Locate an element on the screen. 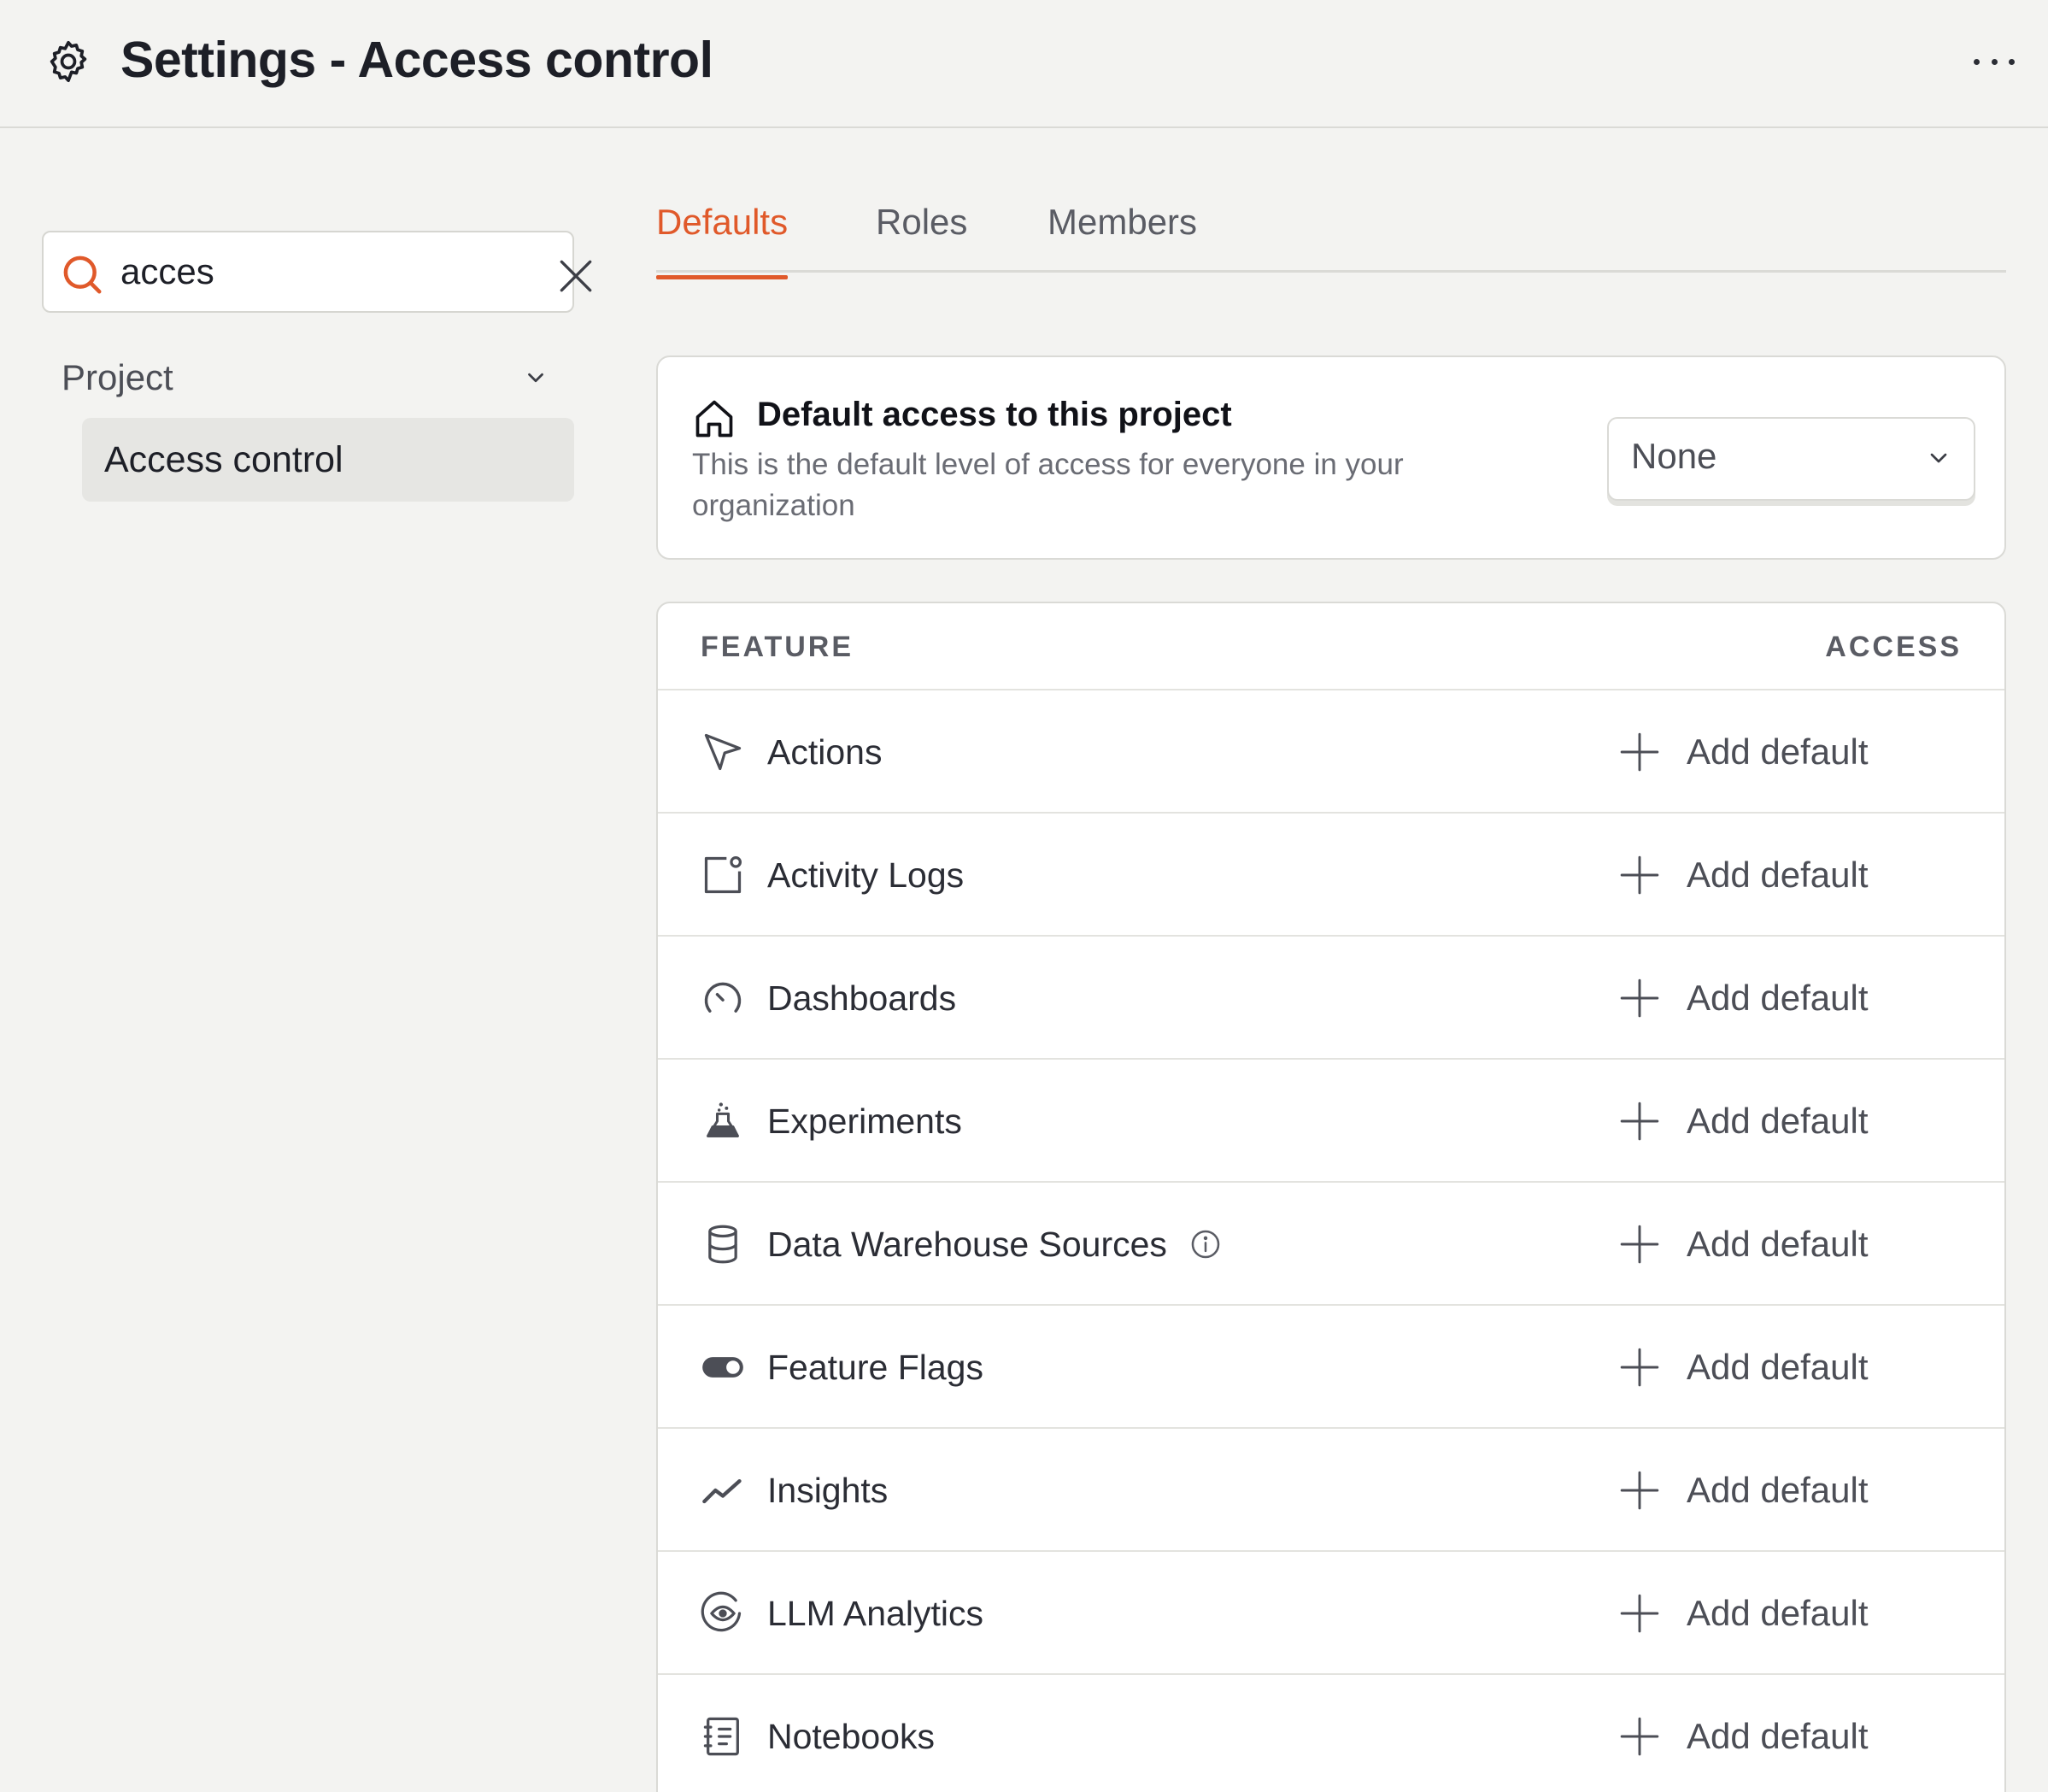 The image size is (2048, 1792). column-header-feature: FEATURE is located at coordinates (777, 647).